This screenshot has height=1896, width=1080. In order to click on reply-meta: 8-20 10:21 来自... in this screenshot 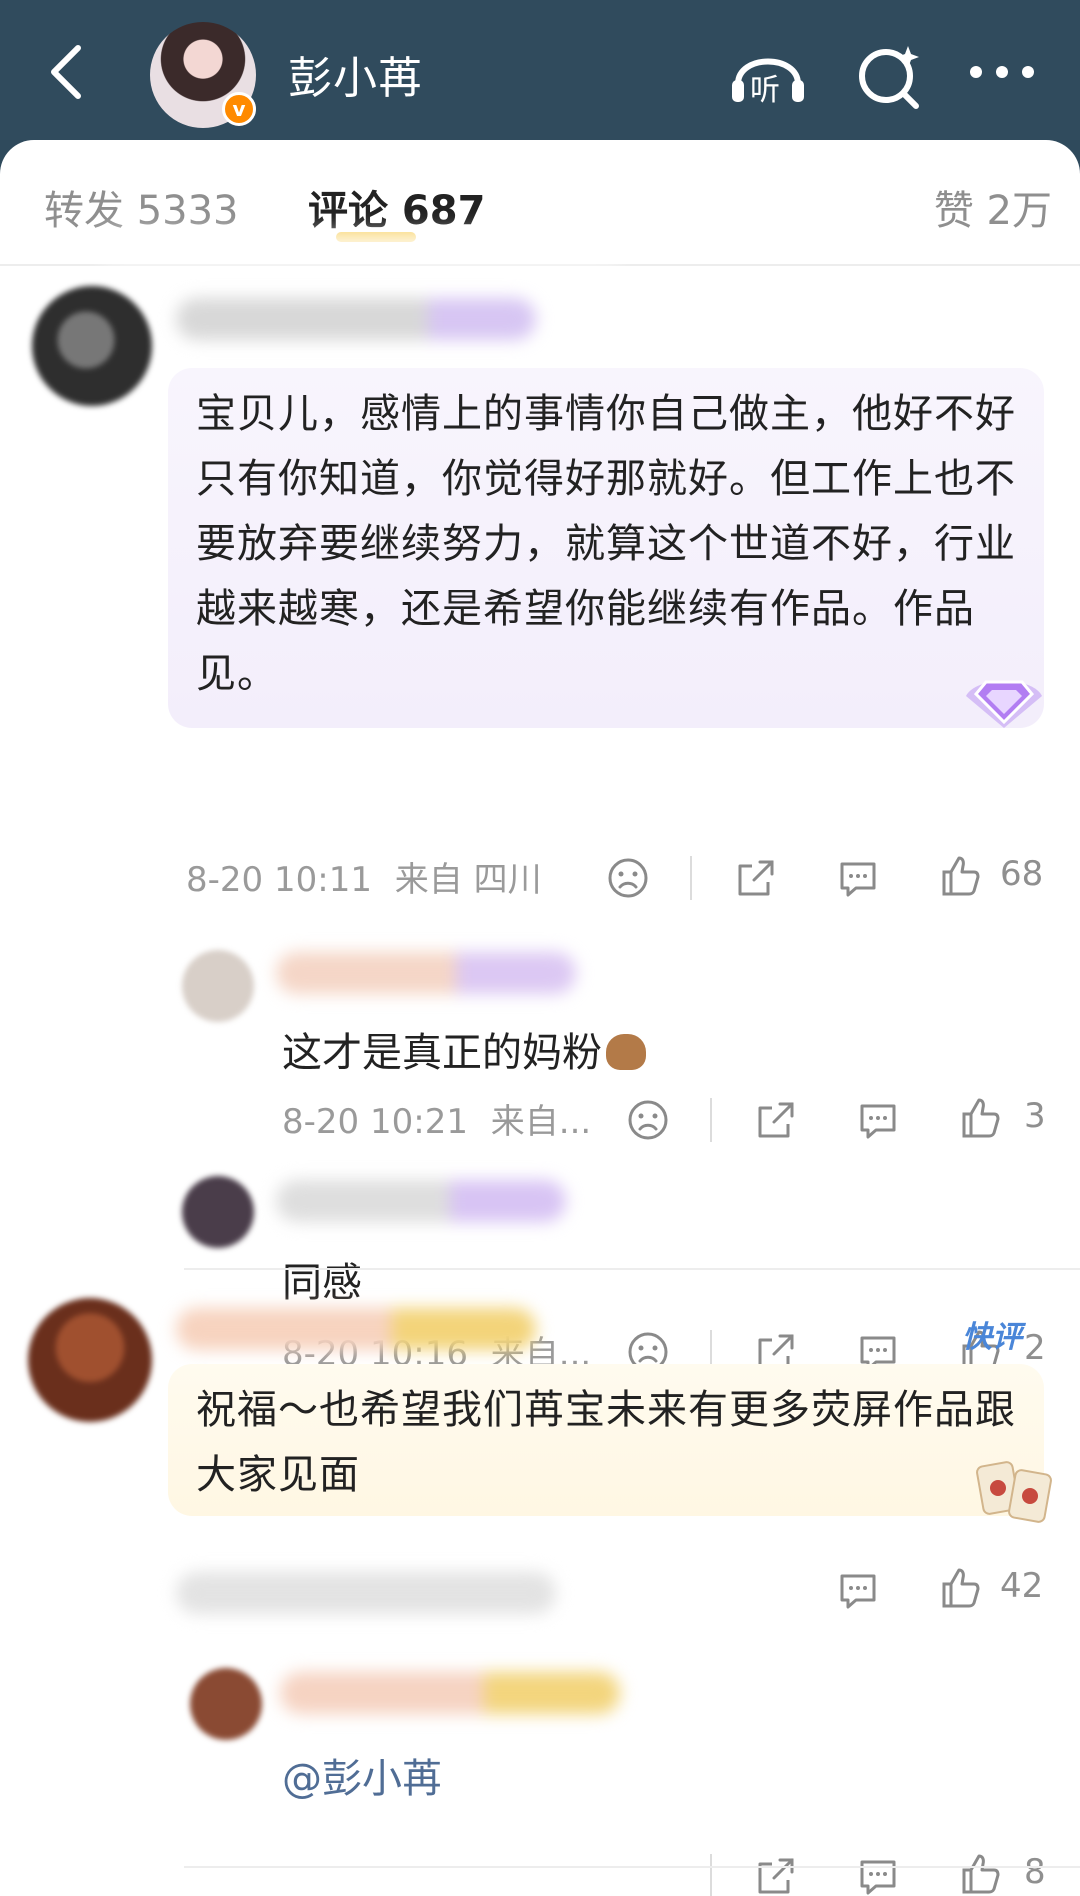, I will do `click(436, 1118)`.